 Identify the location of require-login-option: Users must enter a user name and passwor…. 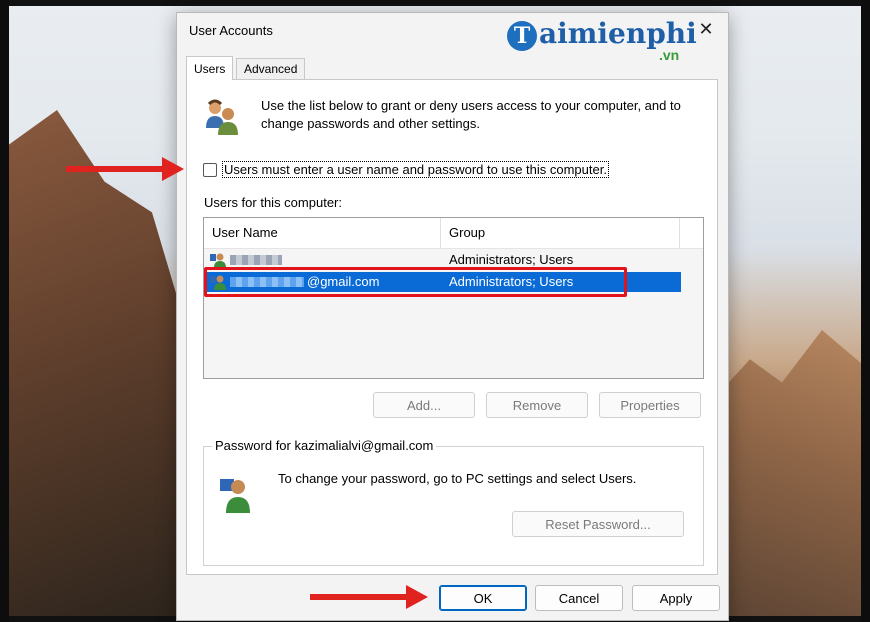
(406, 169).